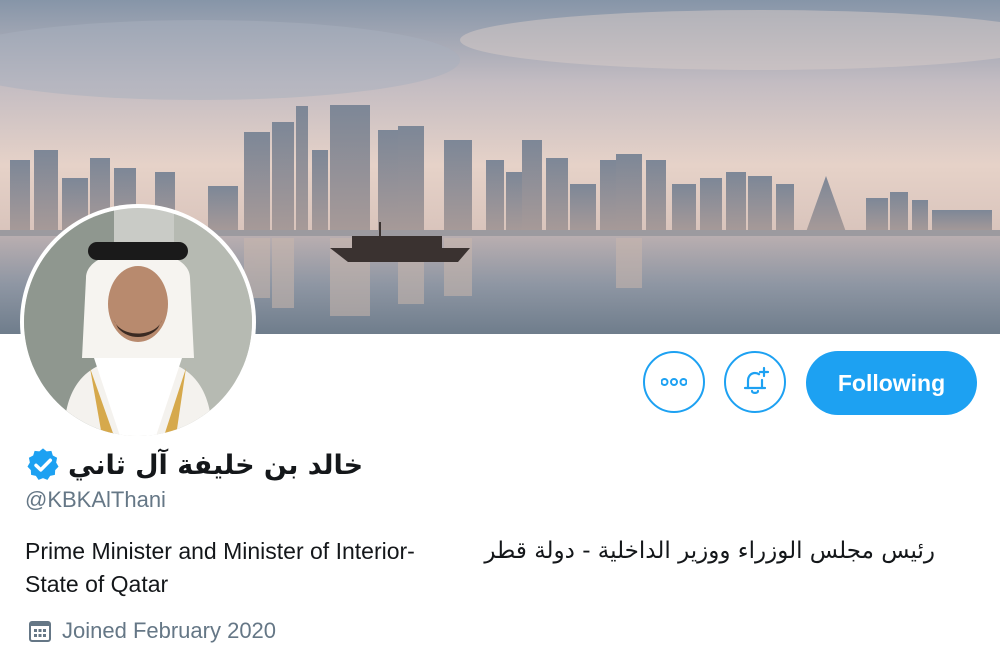 The width and height of the screenshot is (1000, 654). What do you see at coordinates (95, 499) in the screenshot?
I see `profile-handle: @KBKAlThani` at bounding box center [95, 499].